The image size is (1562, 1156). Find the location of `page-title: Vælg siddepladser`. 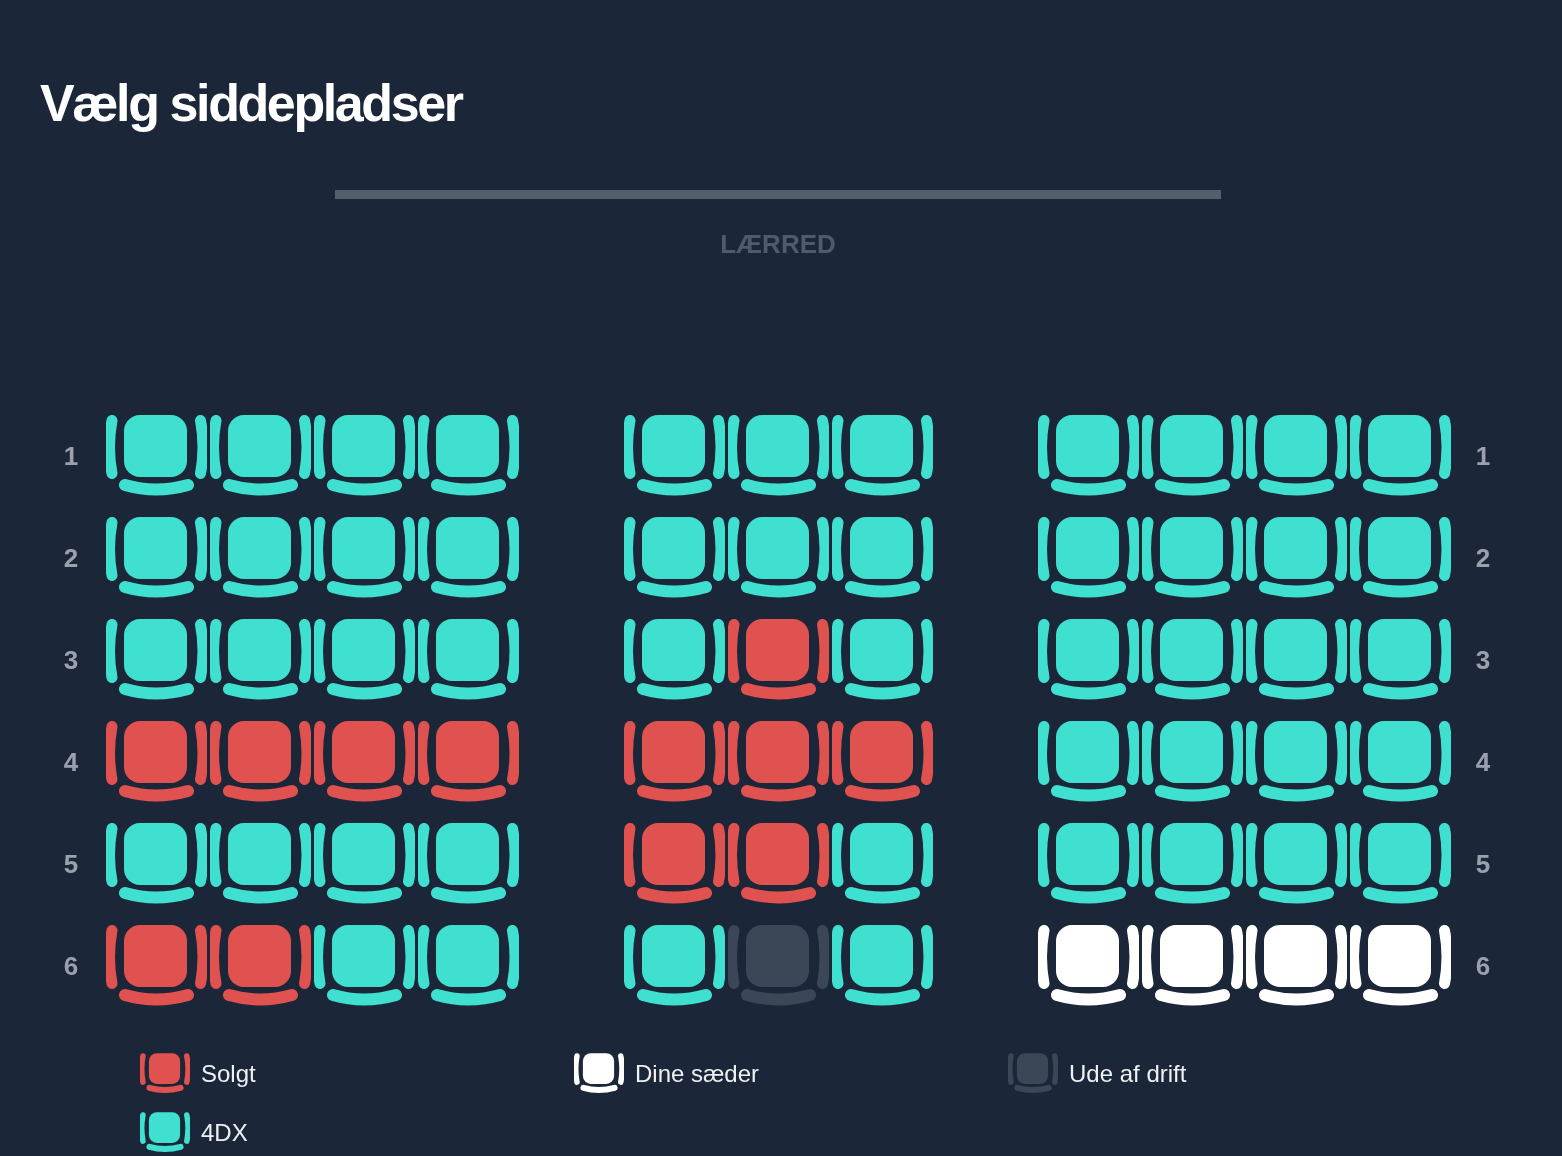

page-title: Vælg siddepladser is located at coordinates (251, 103).